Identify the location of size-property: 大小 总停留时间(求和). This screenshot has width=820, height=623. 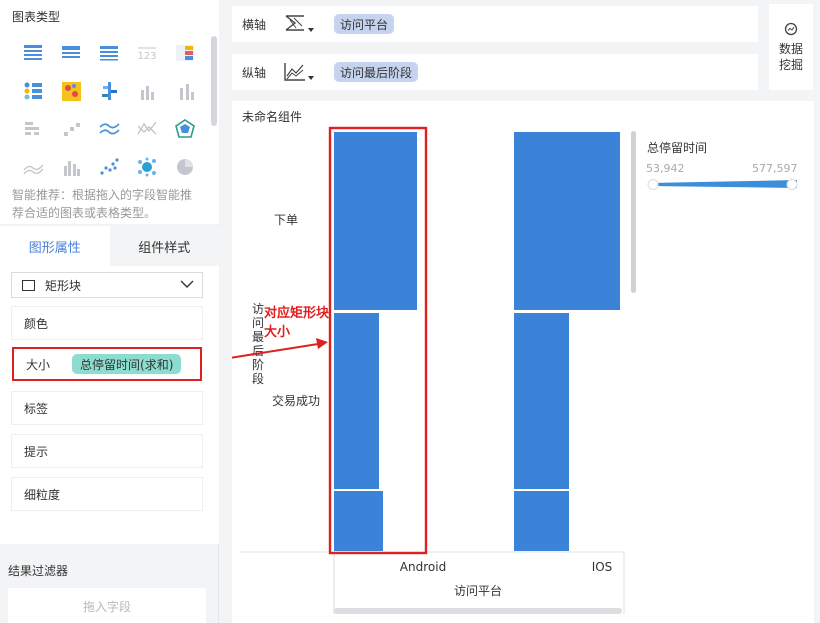
(107, 364).